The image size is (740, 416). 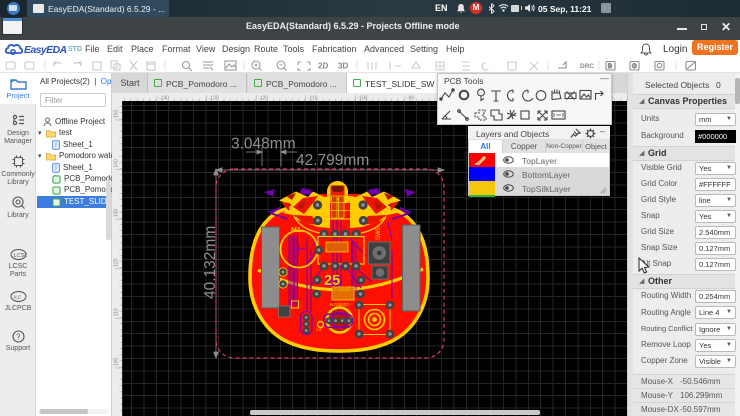 What do you see at coordinates (410, 99) in the screenshot?
I see `svg-text: -90` at bounding box center [410, 99].